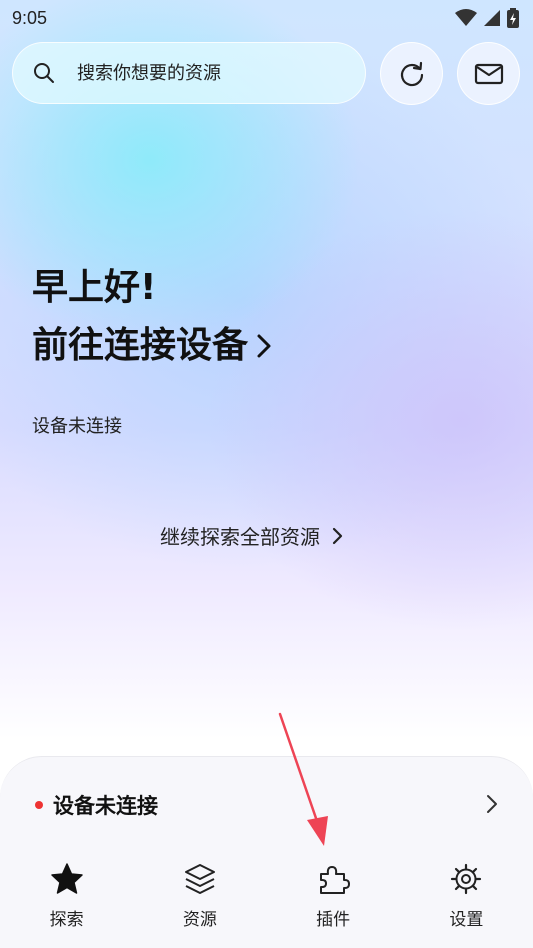 The image size is (533, 948). What do you see at coordinates (466, 879) in the screenshot?
I see `gear-icon` at bounding box center [466, 879].